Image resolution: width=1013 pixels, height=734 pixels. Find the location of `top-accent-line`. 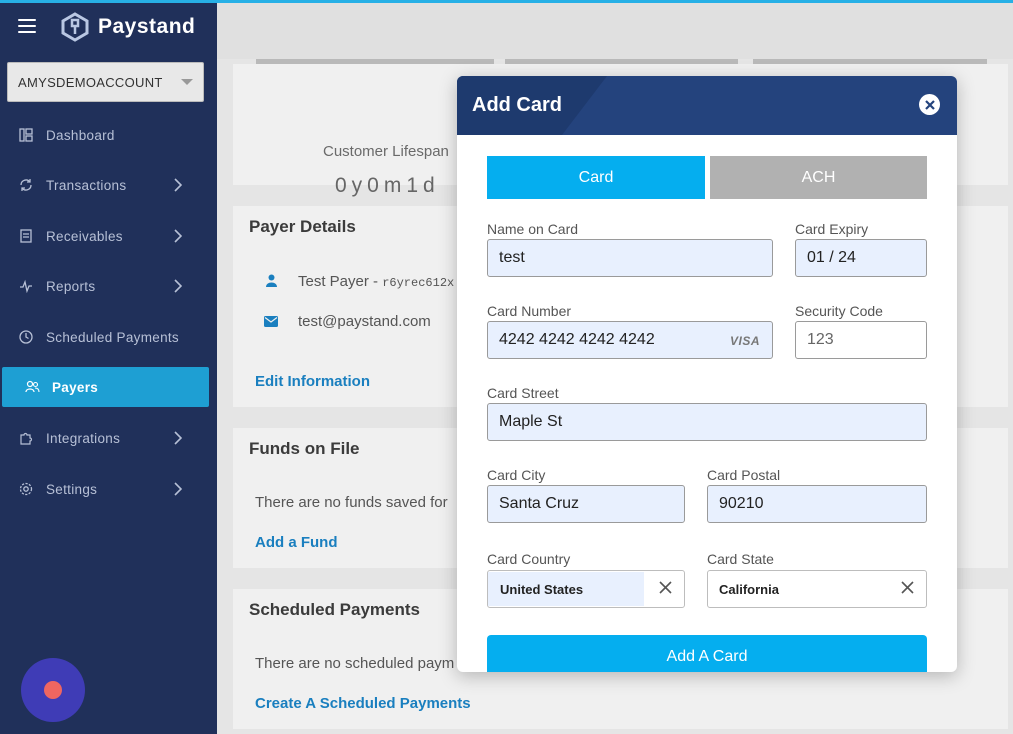

top-accent-line is located at coordinates (506, 1).